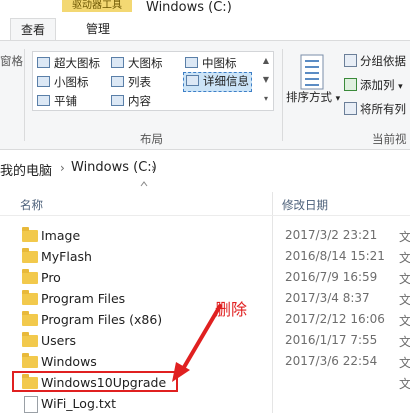  I want to click on fit-columns-icon, so click(350, 108).